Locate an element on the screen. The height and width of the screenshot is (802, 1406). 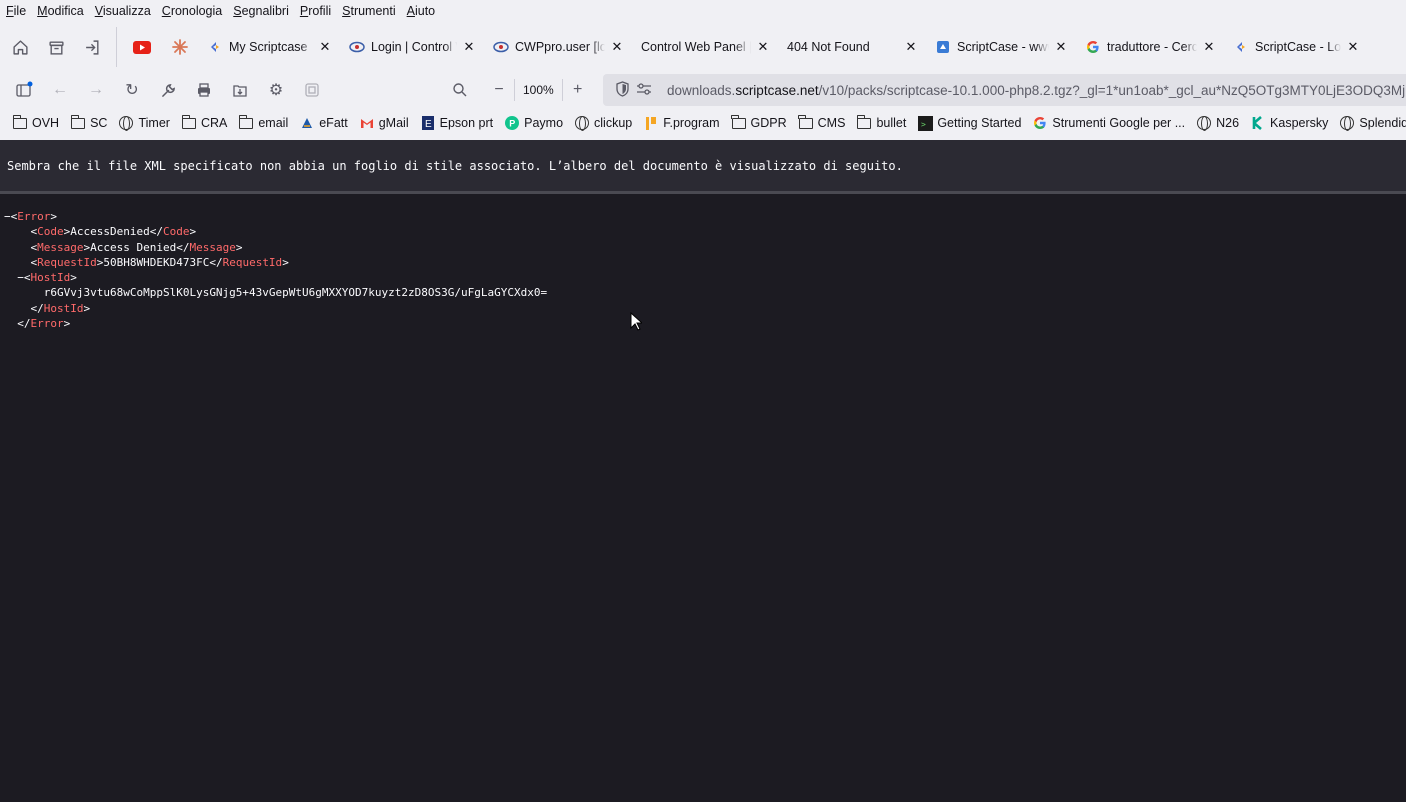
xml-code: <Code>AccessDenied</Code> is located at coordinates (100, 232).